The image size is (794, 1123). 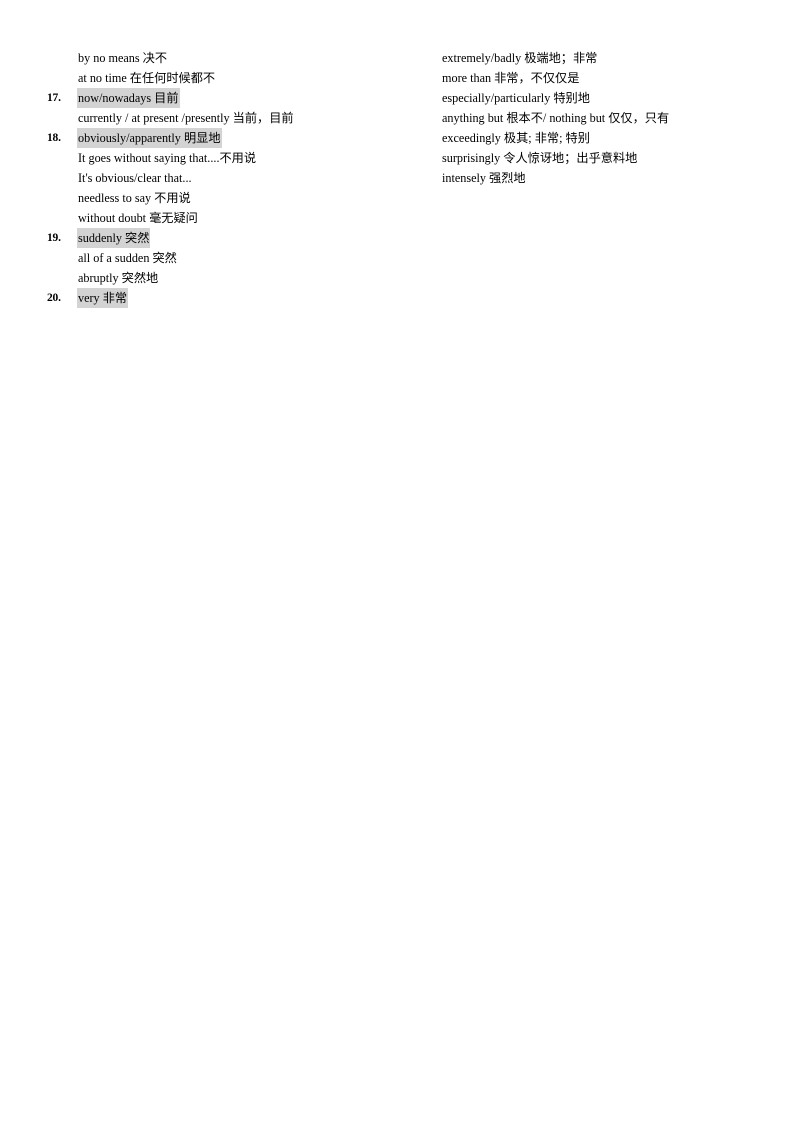 What do you see at coordinates (227, 198) in the screenshot?
I see `vocabulary-line: needless to say 不用说` at bounding box center [227, 198].